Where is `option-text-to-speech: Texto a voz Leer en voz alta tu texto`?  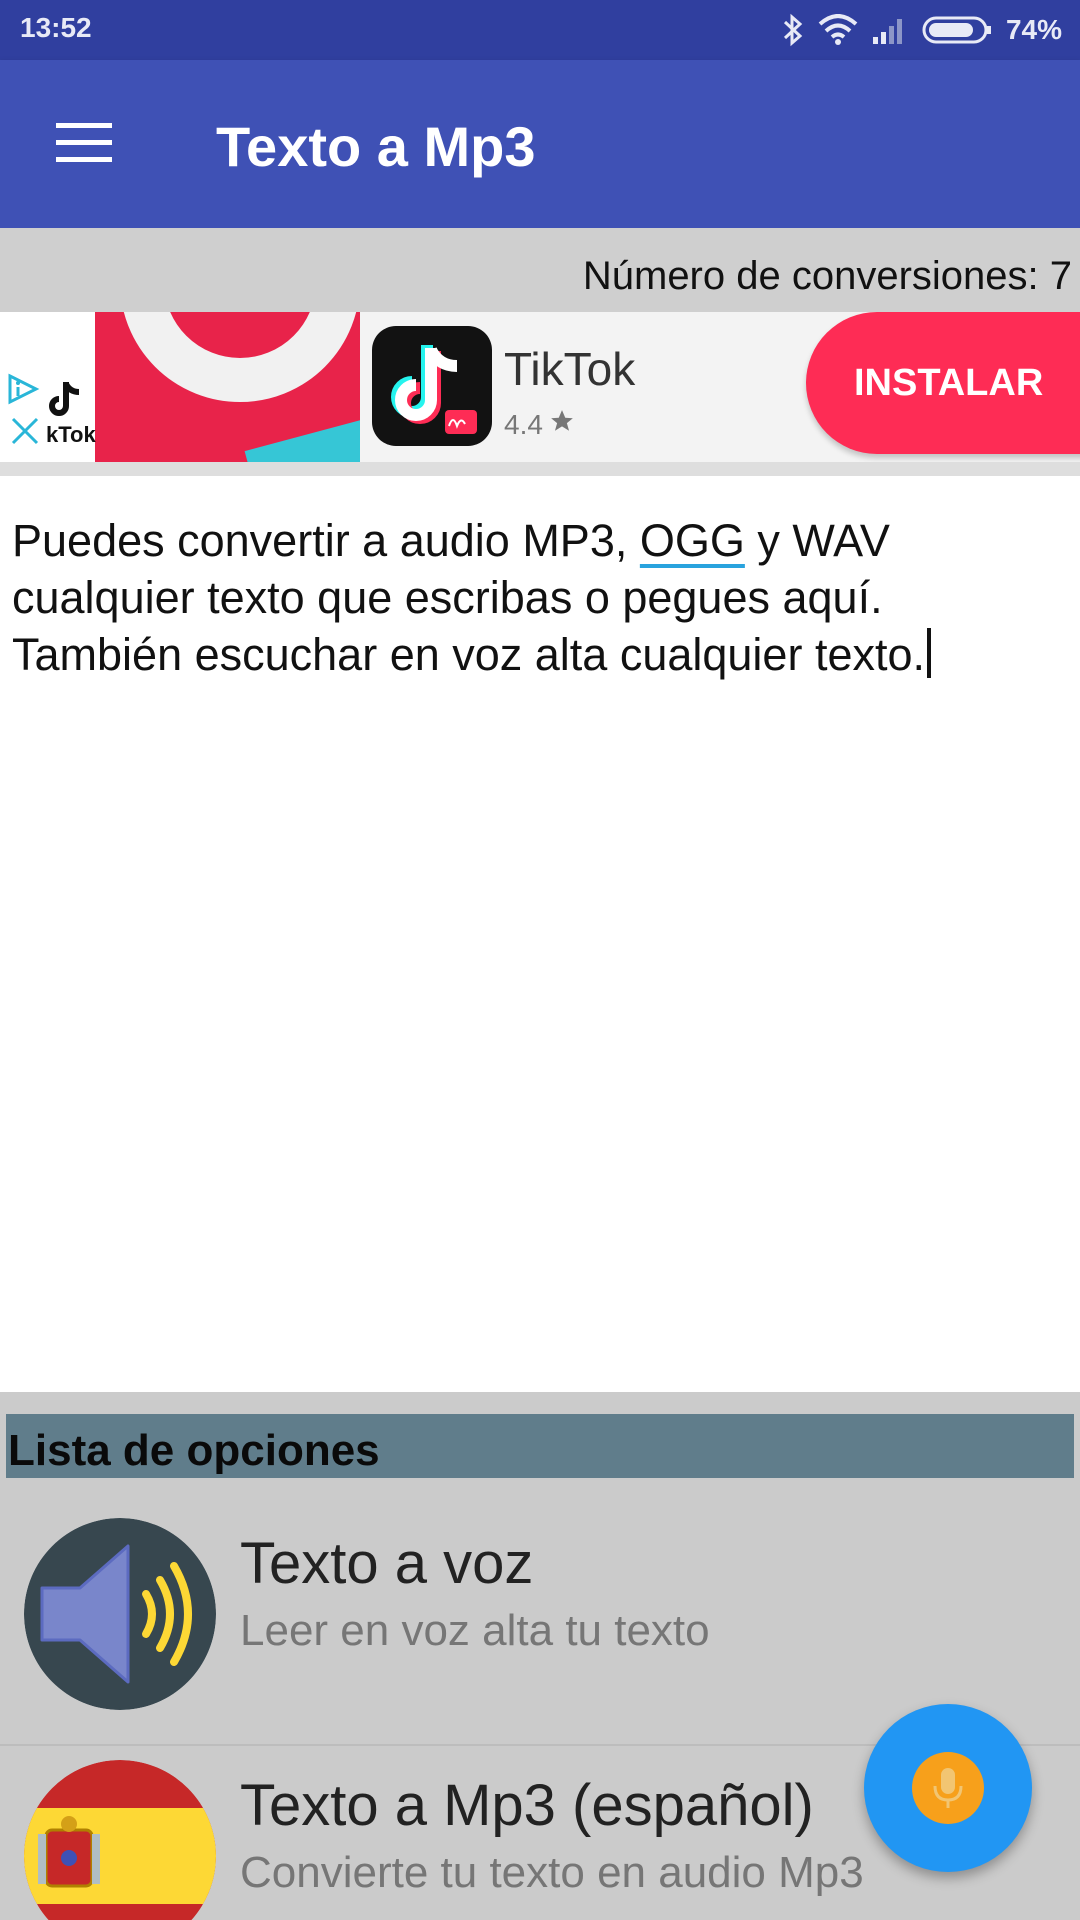
option-text-to-speech: Texto a voz Leer en voz alta tu texto is located at coordinates (540, 1623).